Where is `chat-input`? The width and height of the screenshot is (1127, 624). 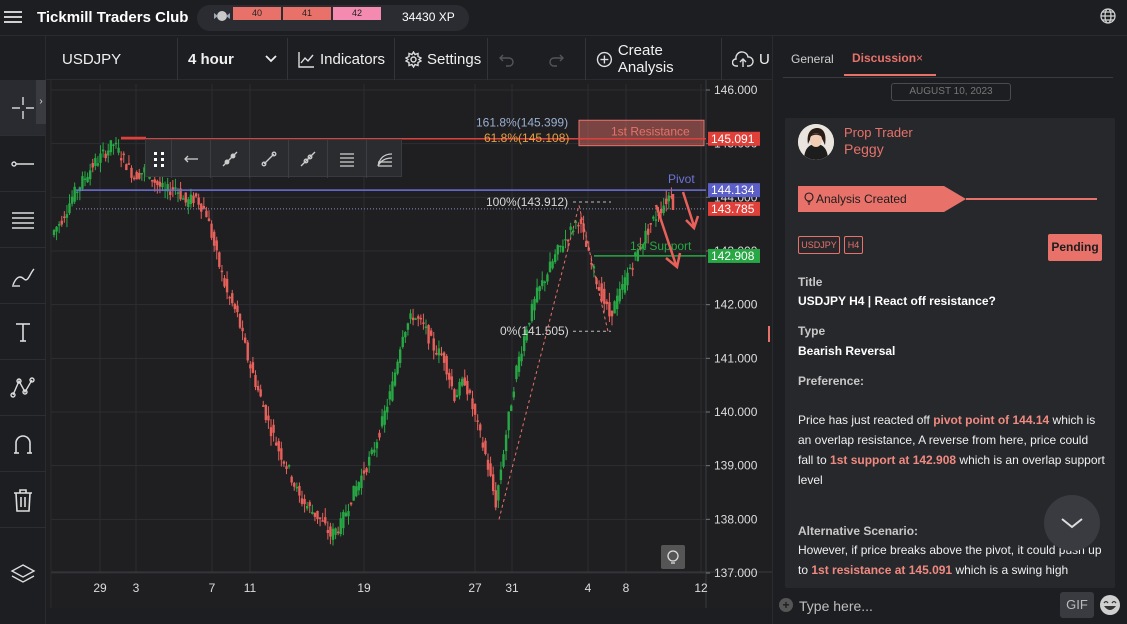 chat-input is located at coordinates (924, 606).